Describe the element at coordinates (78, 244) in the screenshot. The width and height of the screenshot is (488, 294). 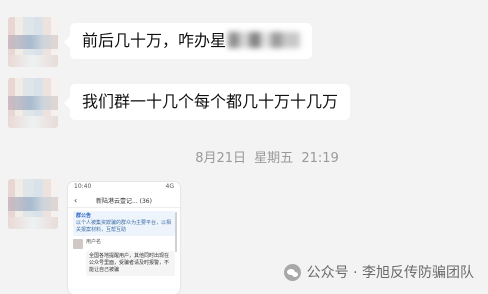
I see `image-member-avatar` at that location.